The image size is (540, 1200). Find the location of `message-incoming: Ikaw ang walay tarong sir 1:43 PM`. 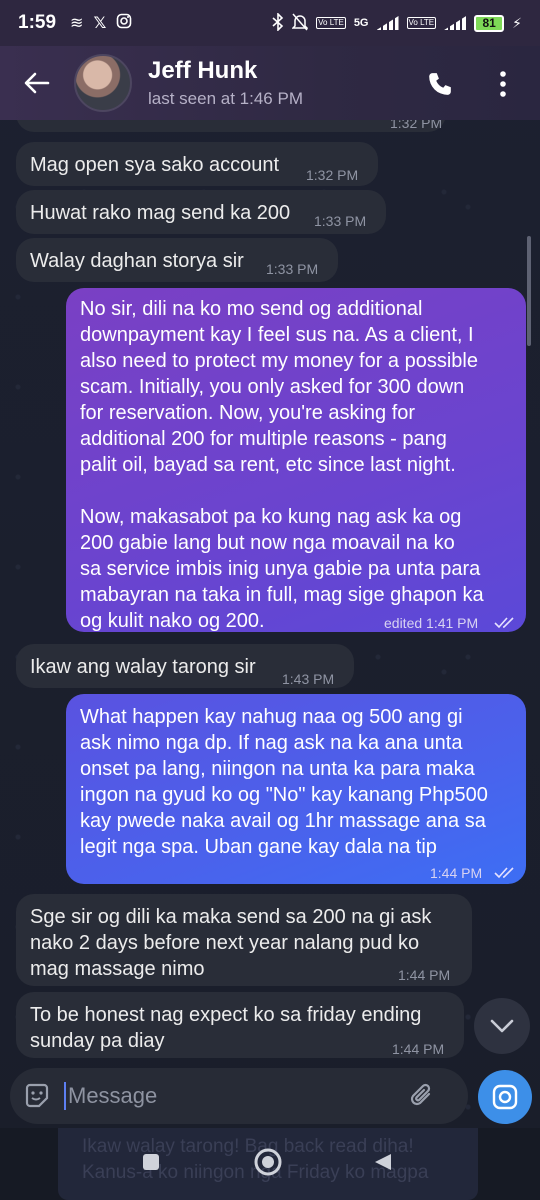

message-incoming: Ikaw ang walay tarong sir 1:43 PM is located at coordinates (185, 666).